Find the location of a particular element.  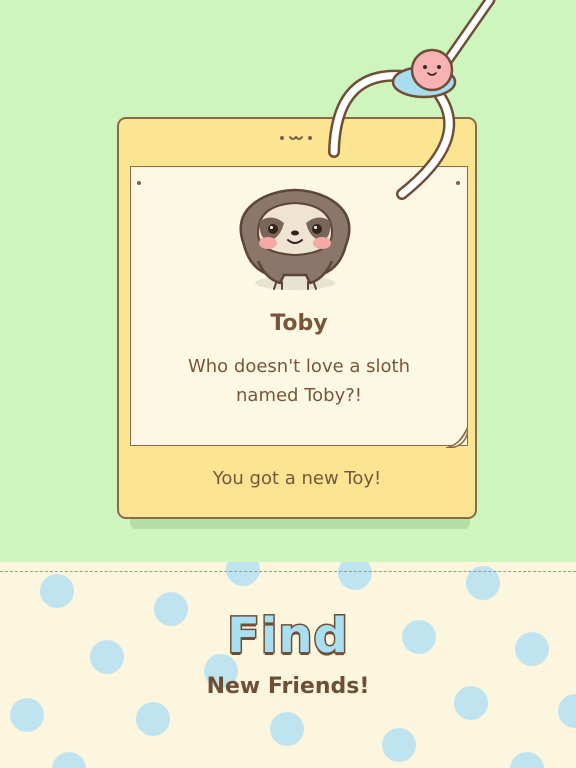

promo-headline: Find is located at coordinates (288, 636).